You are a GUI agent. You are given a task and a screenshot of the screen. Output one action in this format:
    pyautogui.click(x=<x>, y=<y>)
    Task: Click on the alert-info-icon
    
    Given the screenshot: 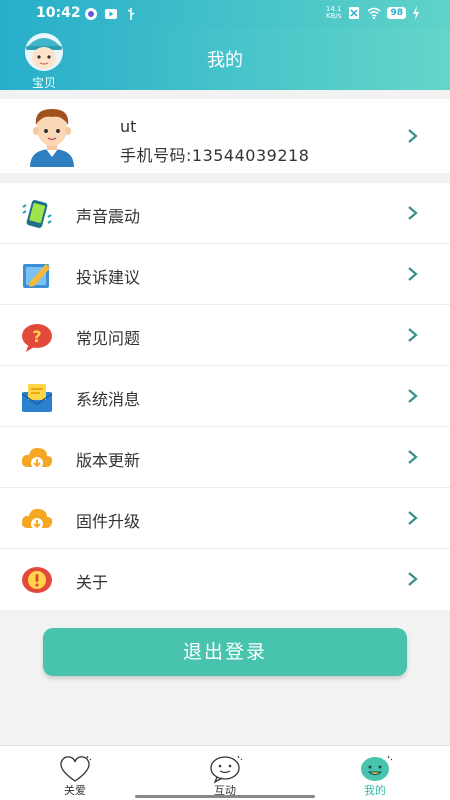 What is the action you would take?
    pyautogui.click(x=37, y=580)
    